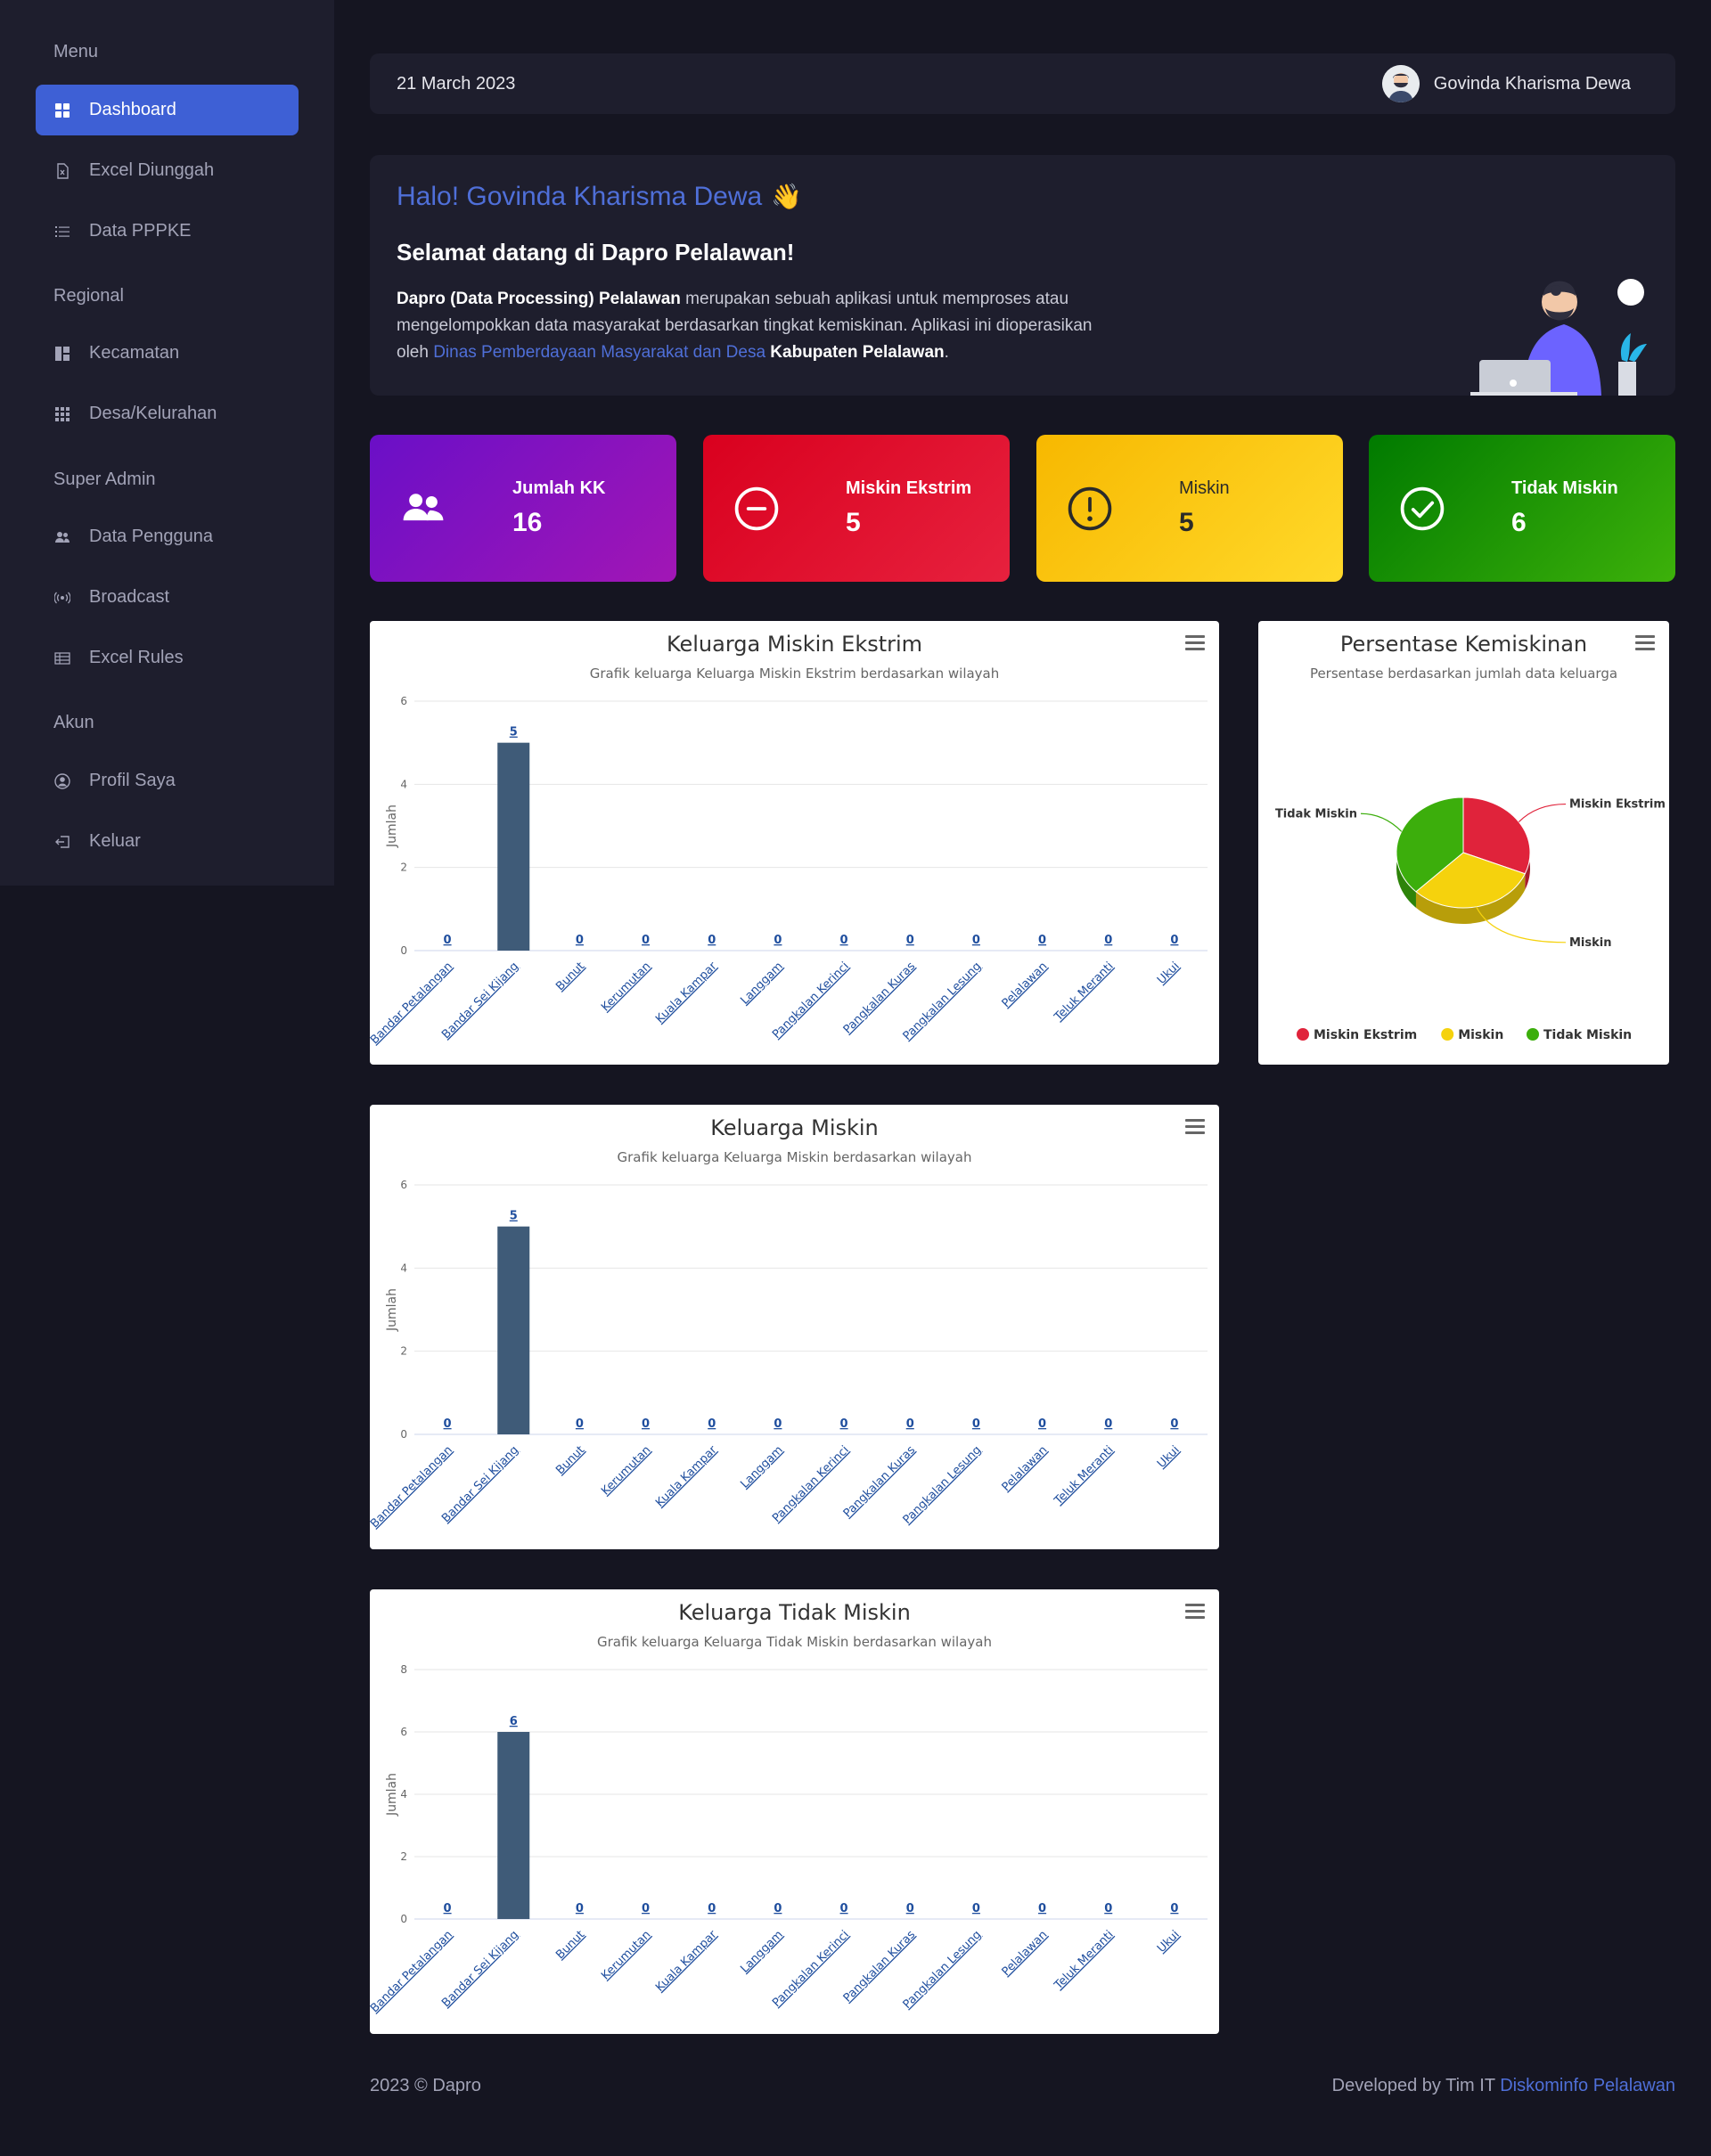  I want to click on sidebar-item-kecamatan: Kecamatan, so click(167, 353).